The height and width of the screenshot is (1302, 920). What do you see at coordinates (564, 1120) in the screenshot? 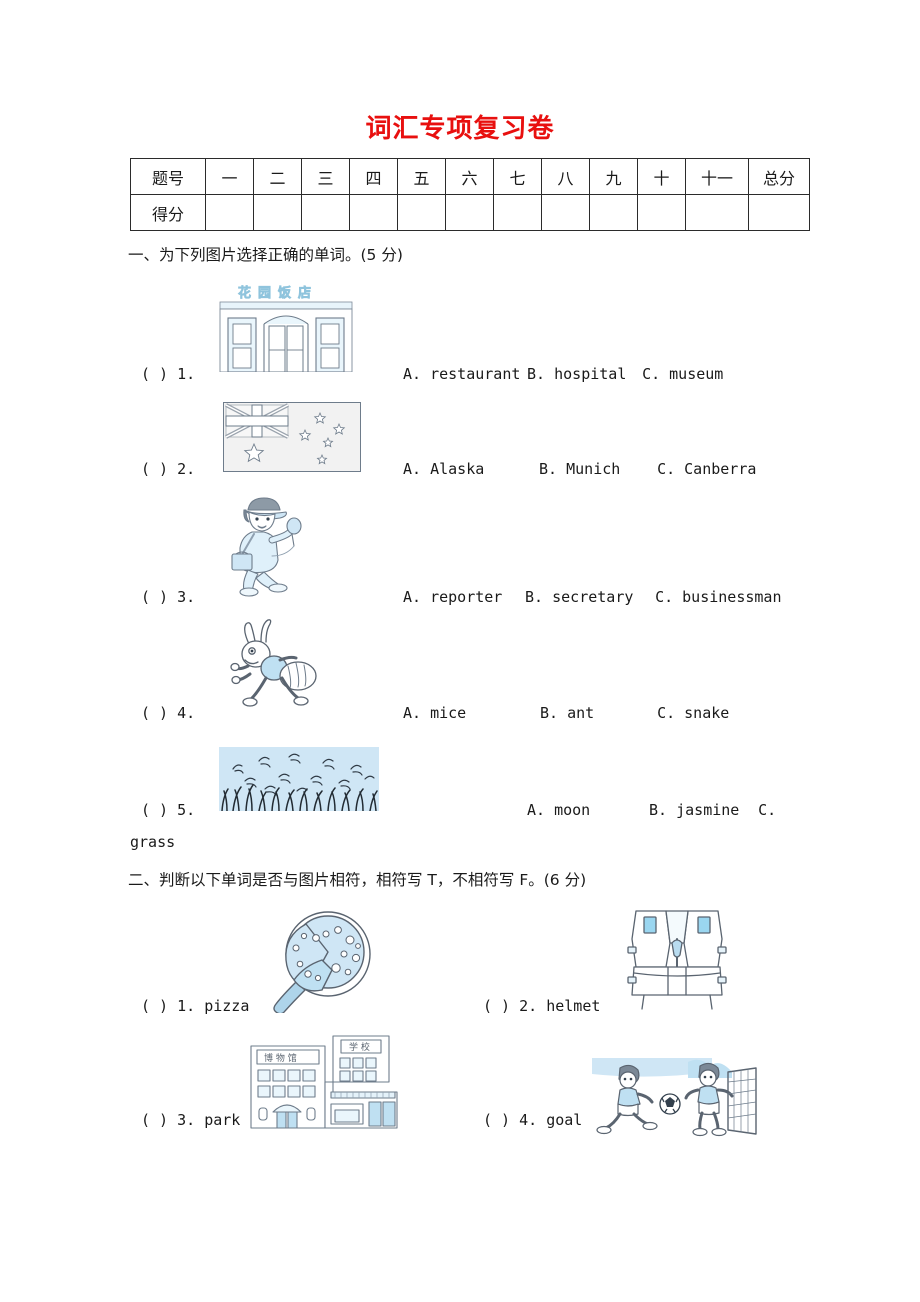
I see `tf-word: goal` at bounding box center [564, 1120].